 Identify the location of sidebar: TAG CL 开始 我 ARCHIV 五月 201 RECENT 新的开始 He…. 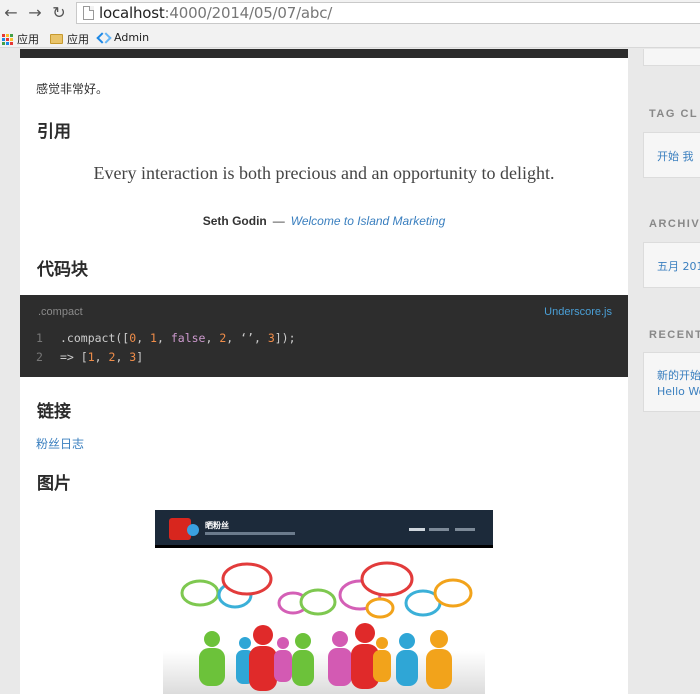
(671, 371).